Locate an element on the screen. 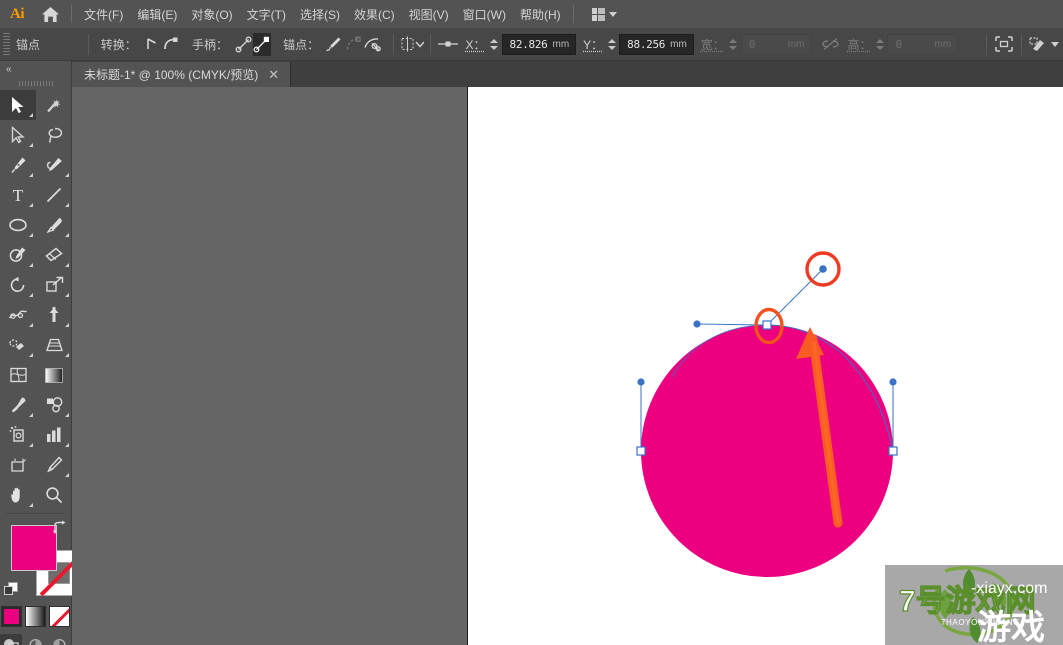 The width and height of the screenshot is (1063, 645). tool-pen is located at coordinates (18, 165).